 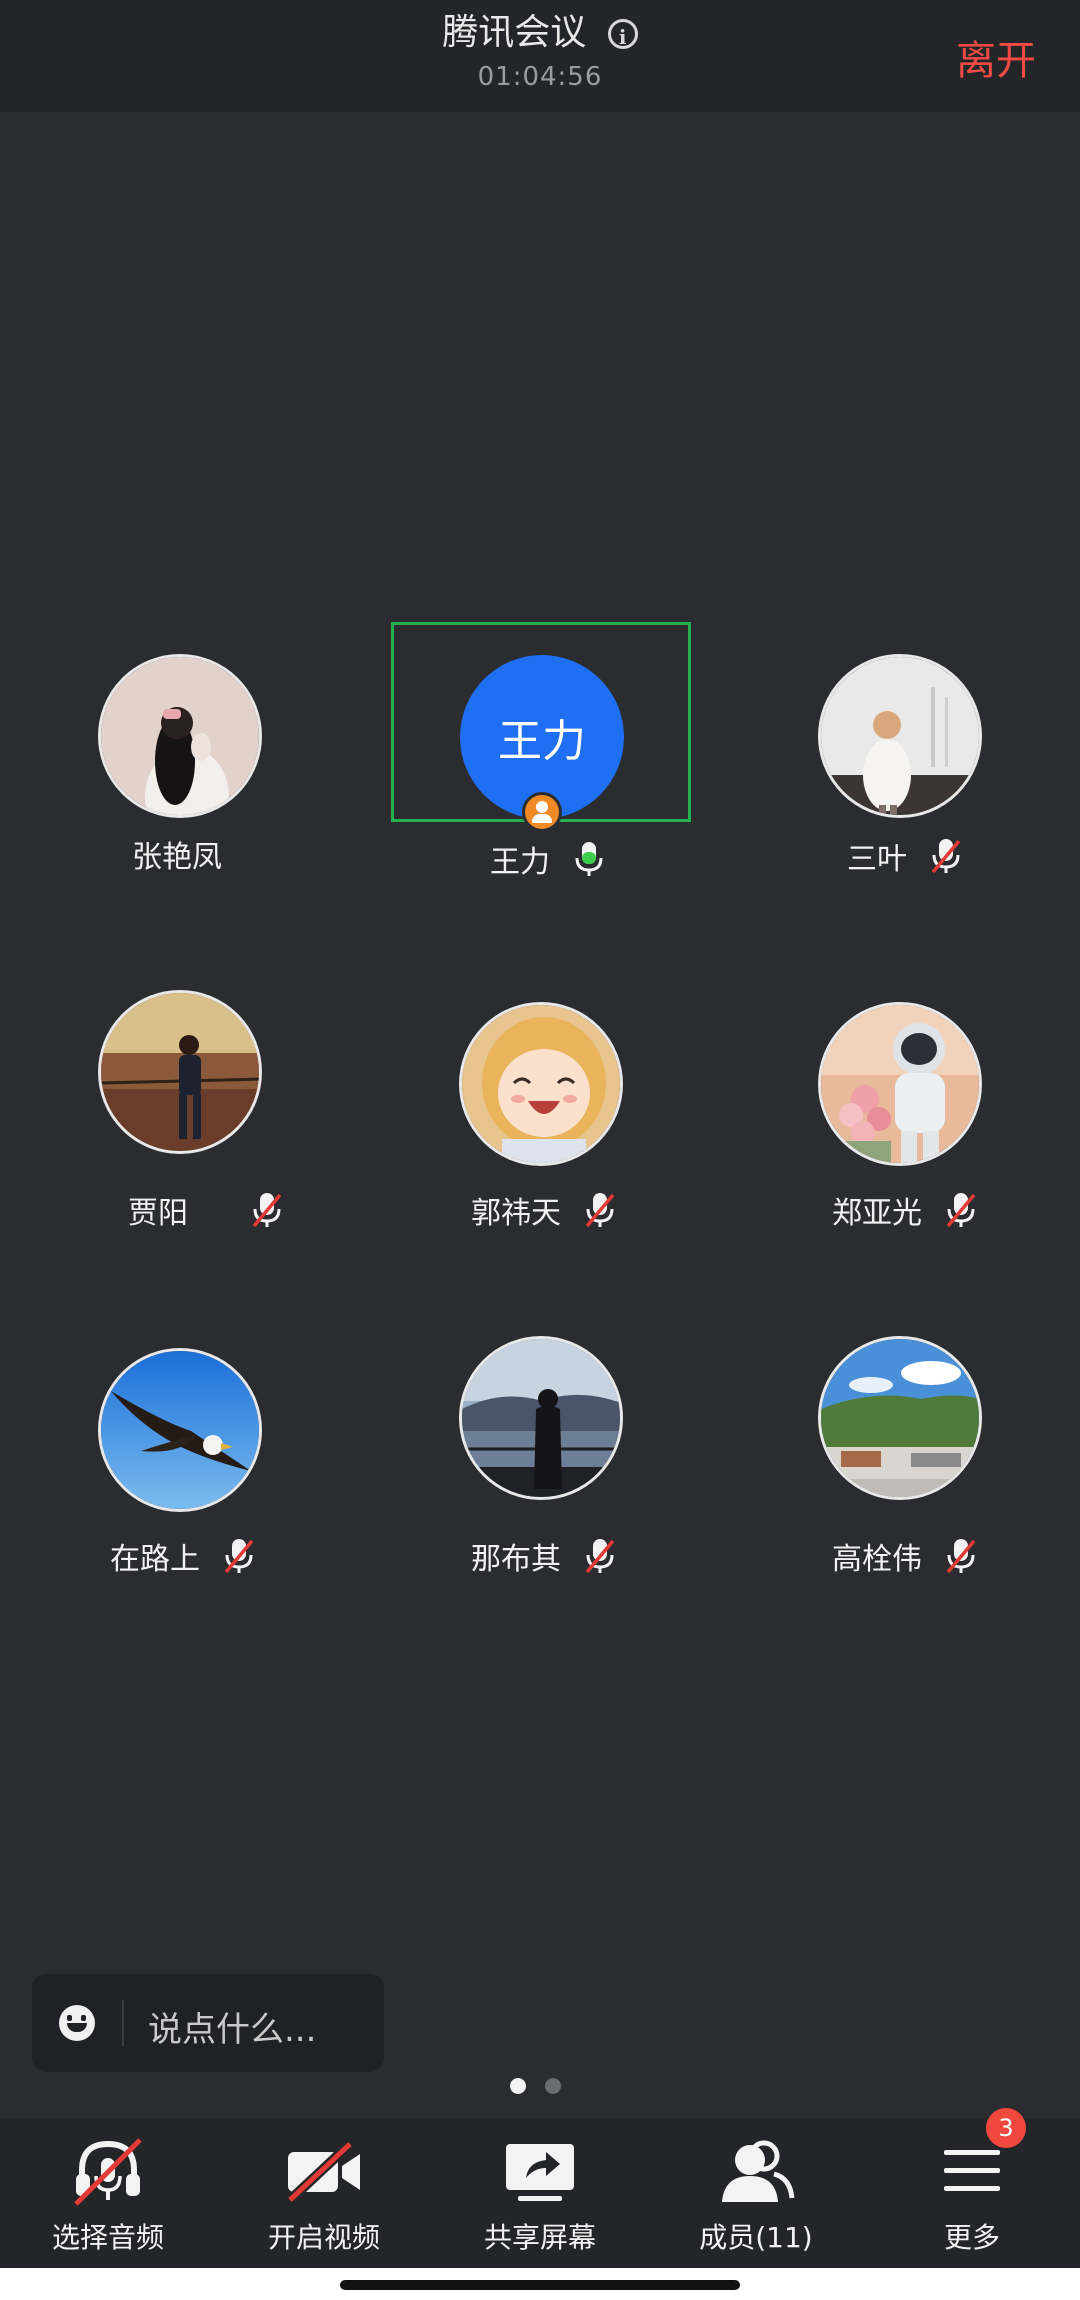 I want to click on page-dot-active, so click(x=518, y=2086).